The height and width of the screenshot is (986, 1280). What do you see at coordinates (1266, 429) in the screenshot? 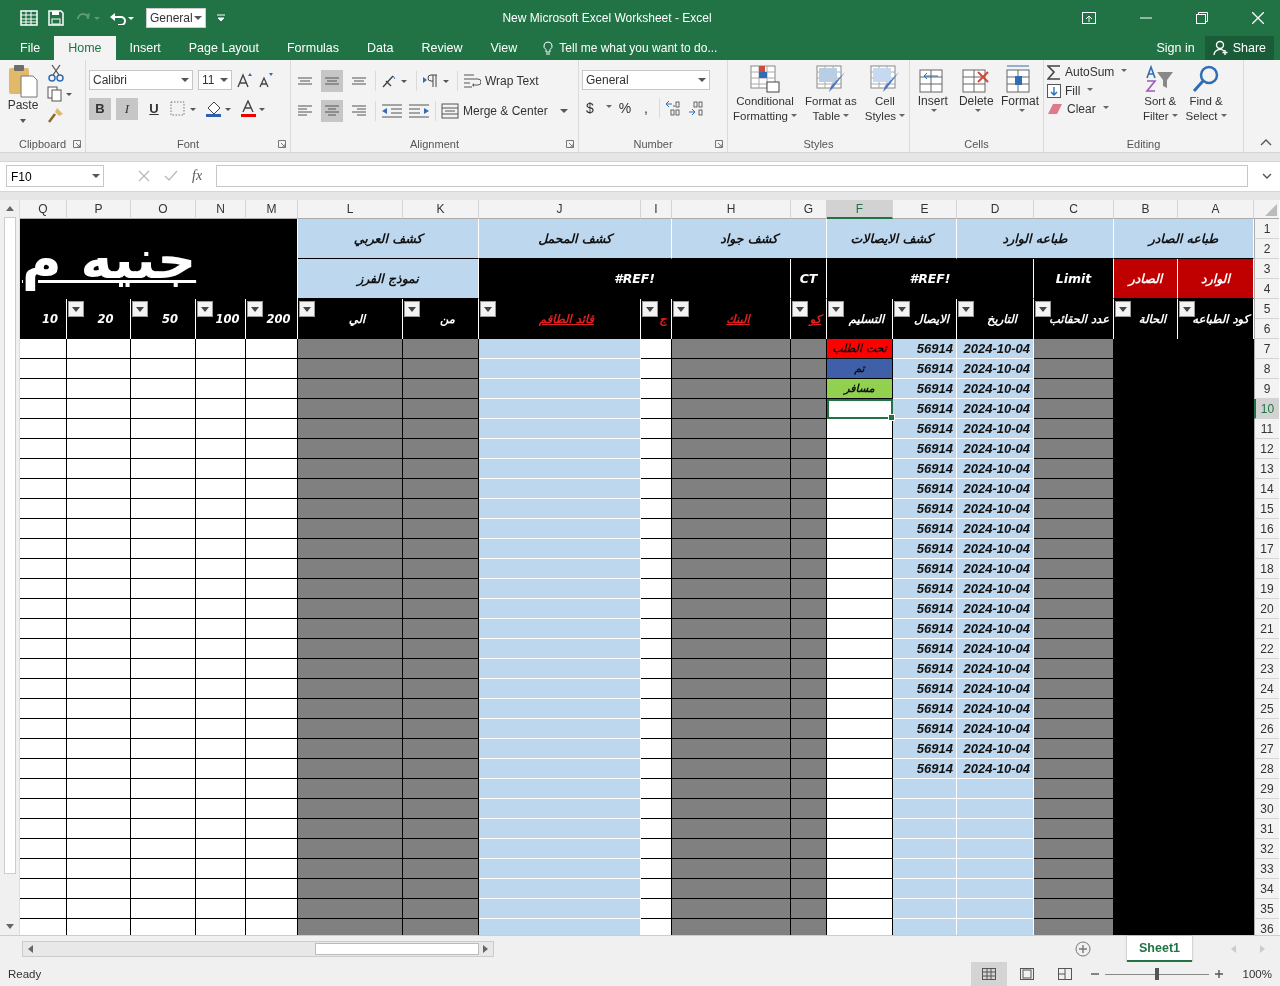
I see `row-header: 11` at bounding box center [1266, 429].